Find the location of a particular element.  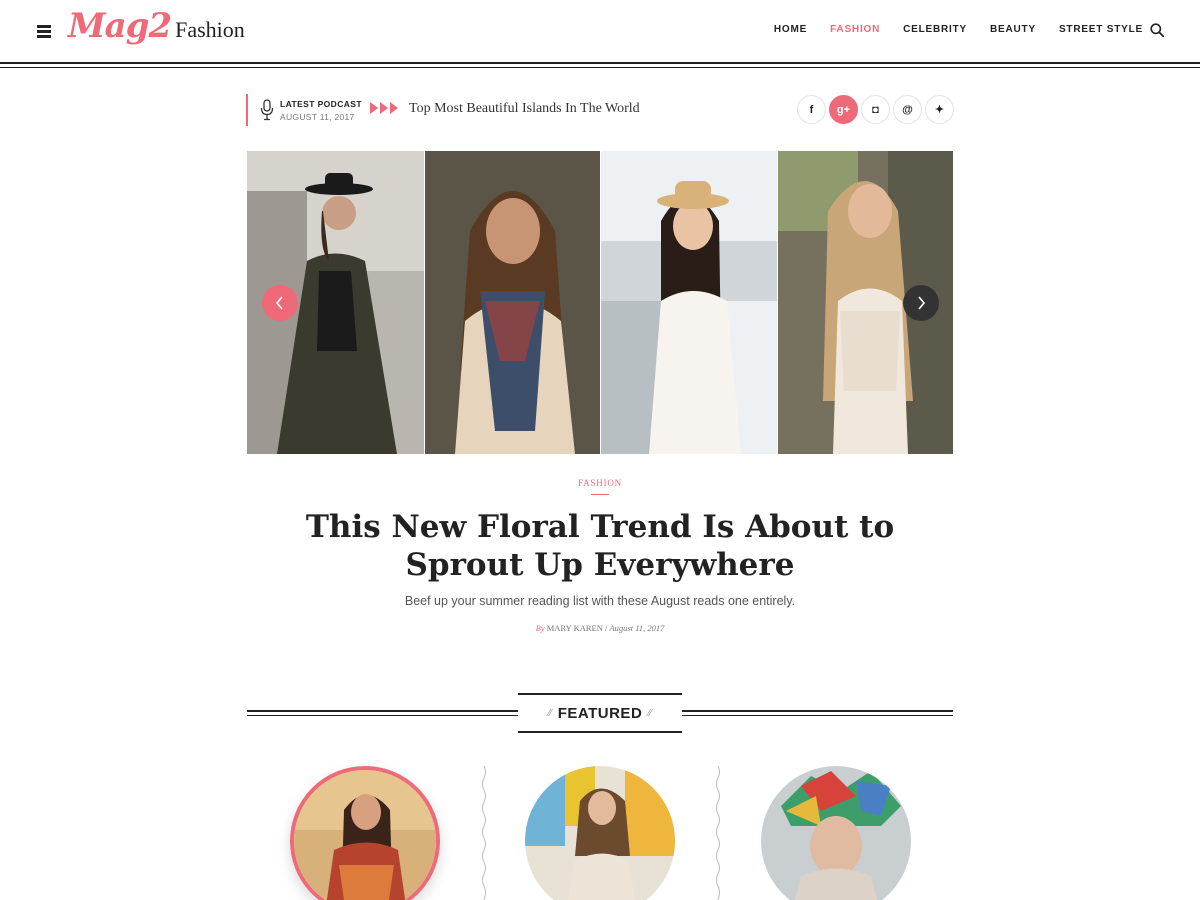

byline-author: MARY KAREN is located at coordinates (575, 628).